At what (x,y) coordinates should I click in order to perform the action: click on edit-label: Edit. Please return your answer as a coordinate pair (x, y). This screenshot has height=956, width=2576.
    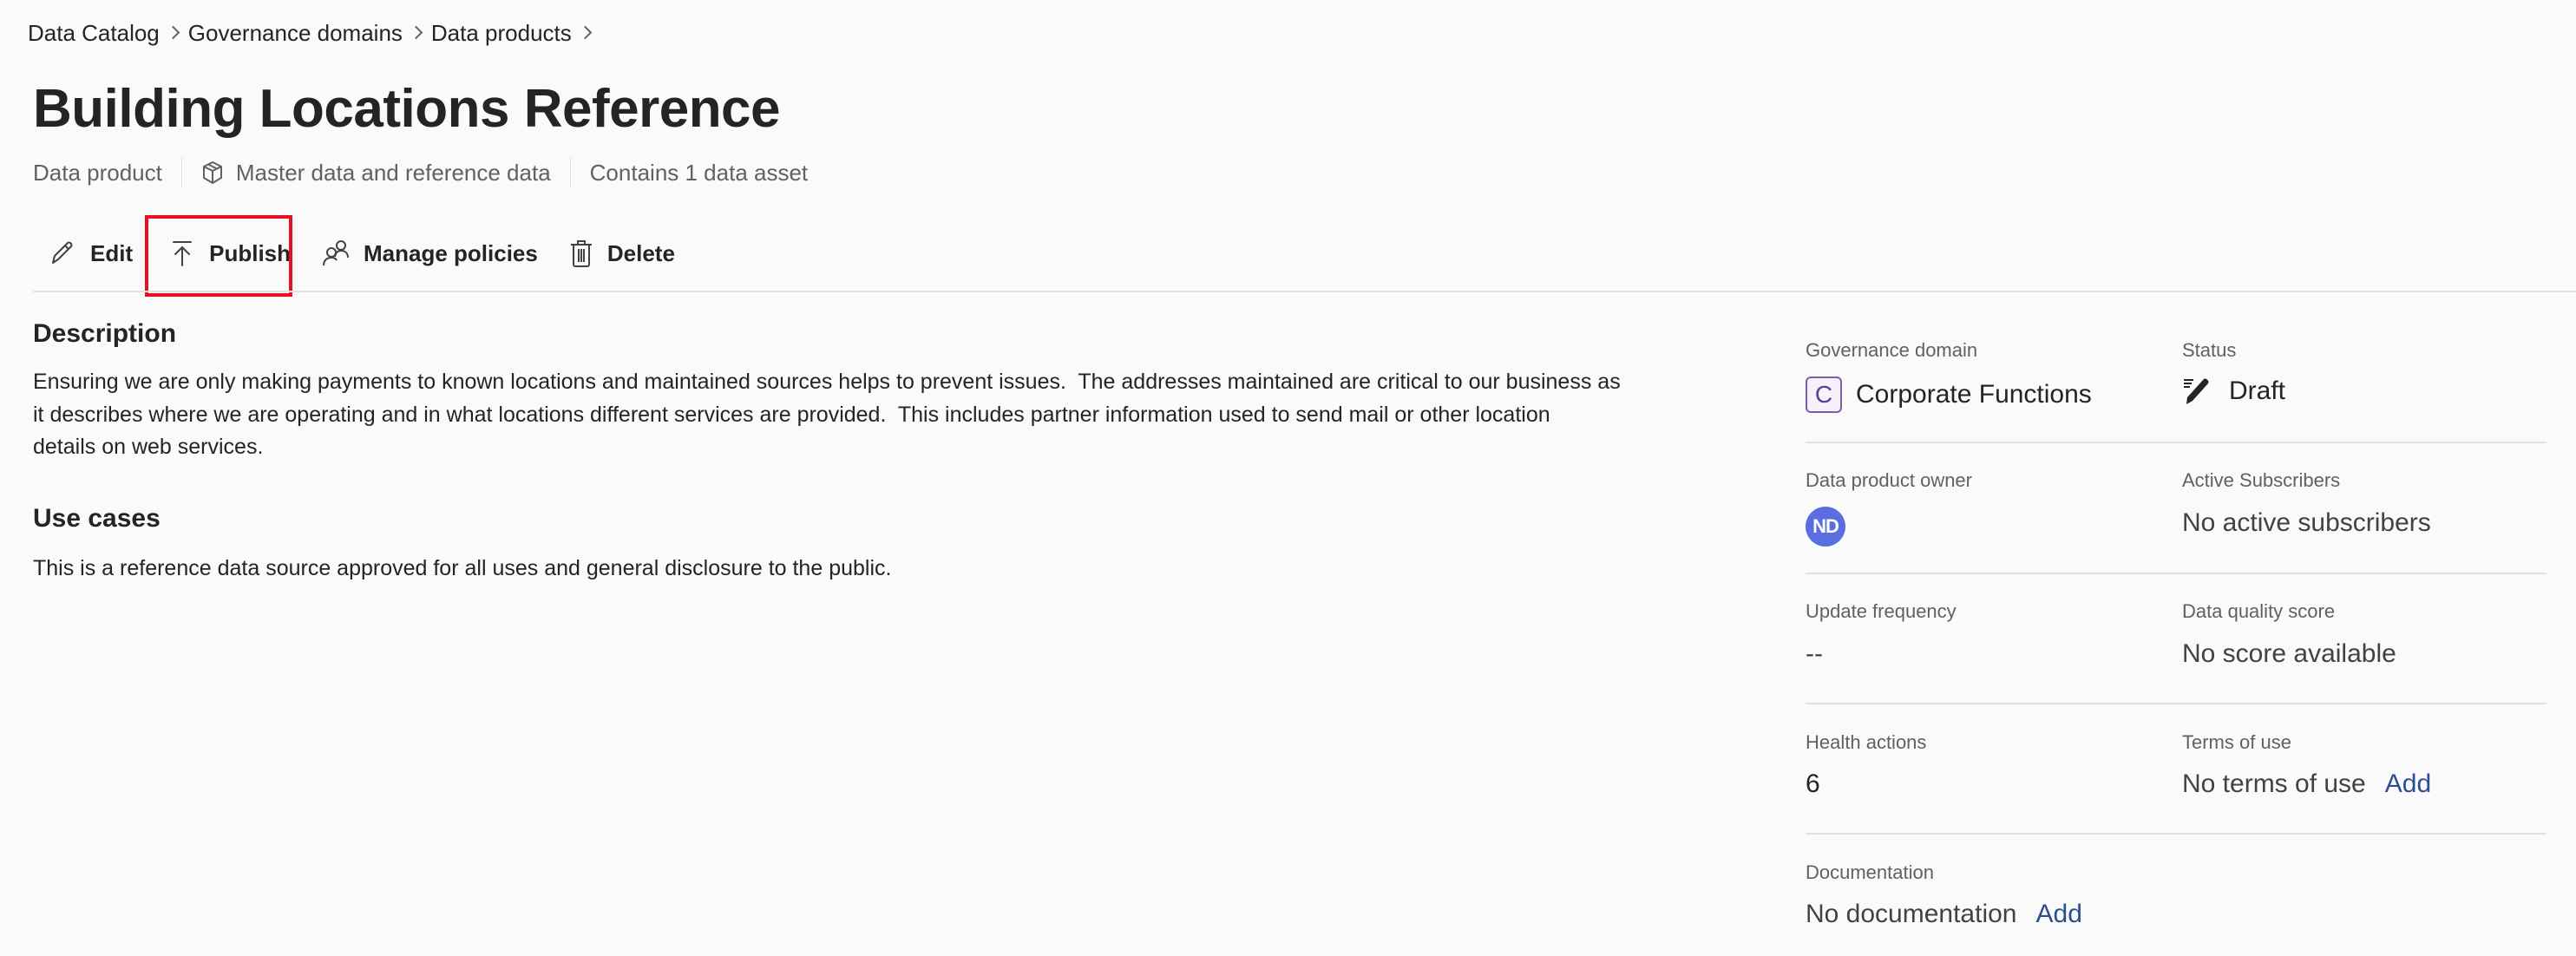
    Looking at the image, I should click on (112, 252).